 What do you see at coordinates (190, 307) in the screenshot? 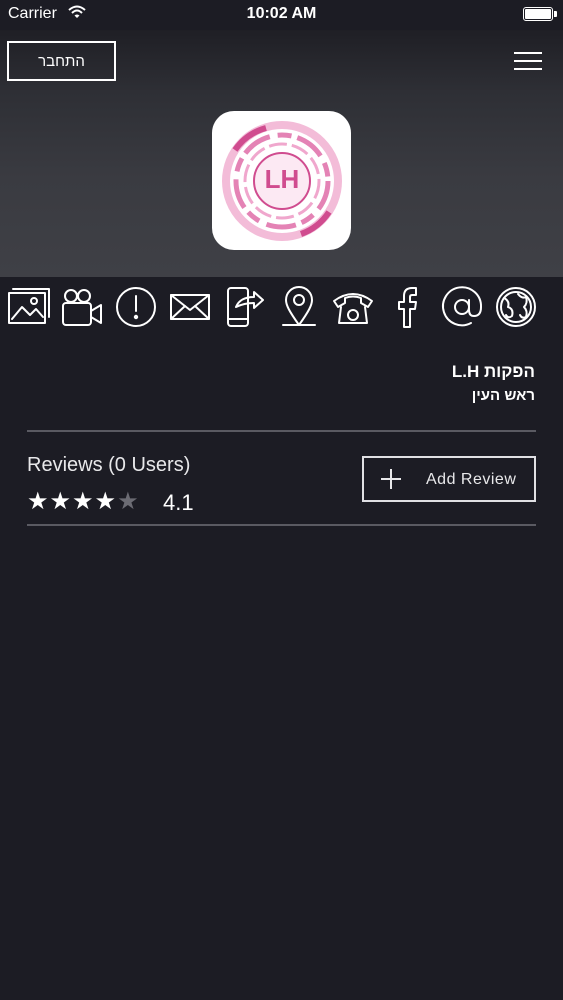
I see `mail-icon` at bounding box center [190, 307].